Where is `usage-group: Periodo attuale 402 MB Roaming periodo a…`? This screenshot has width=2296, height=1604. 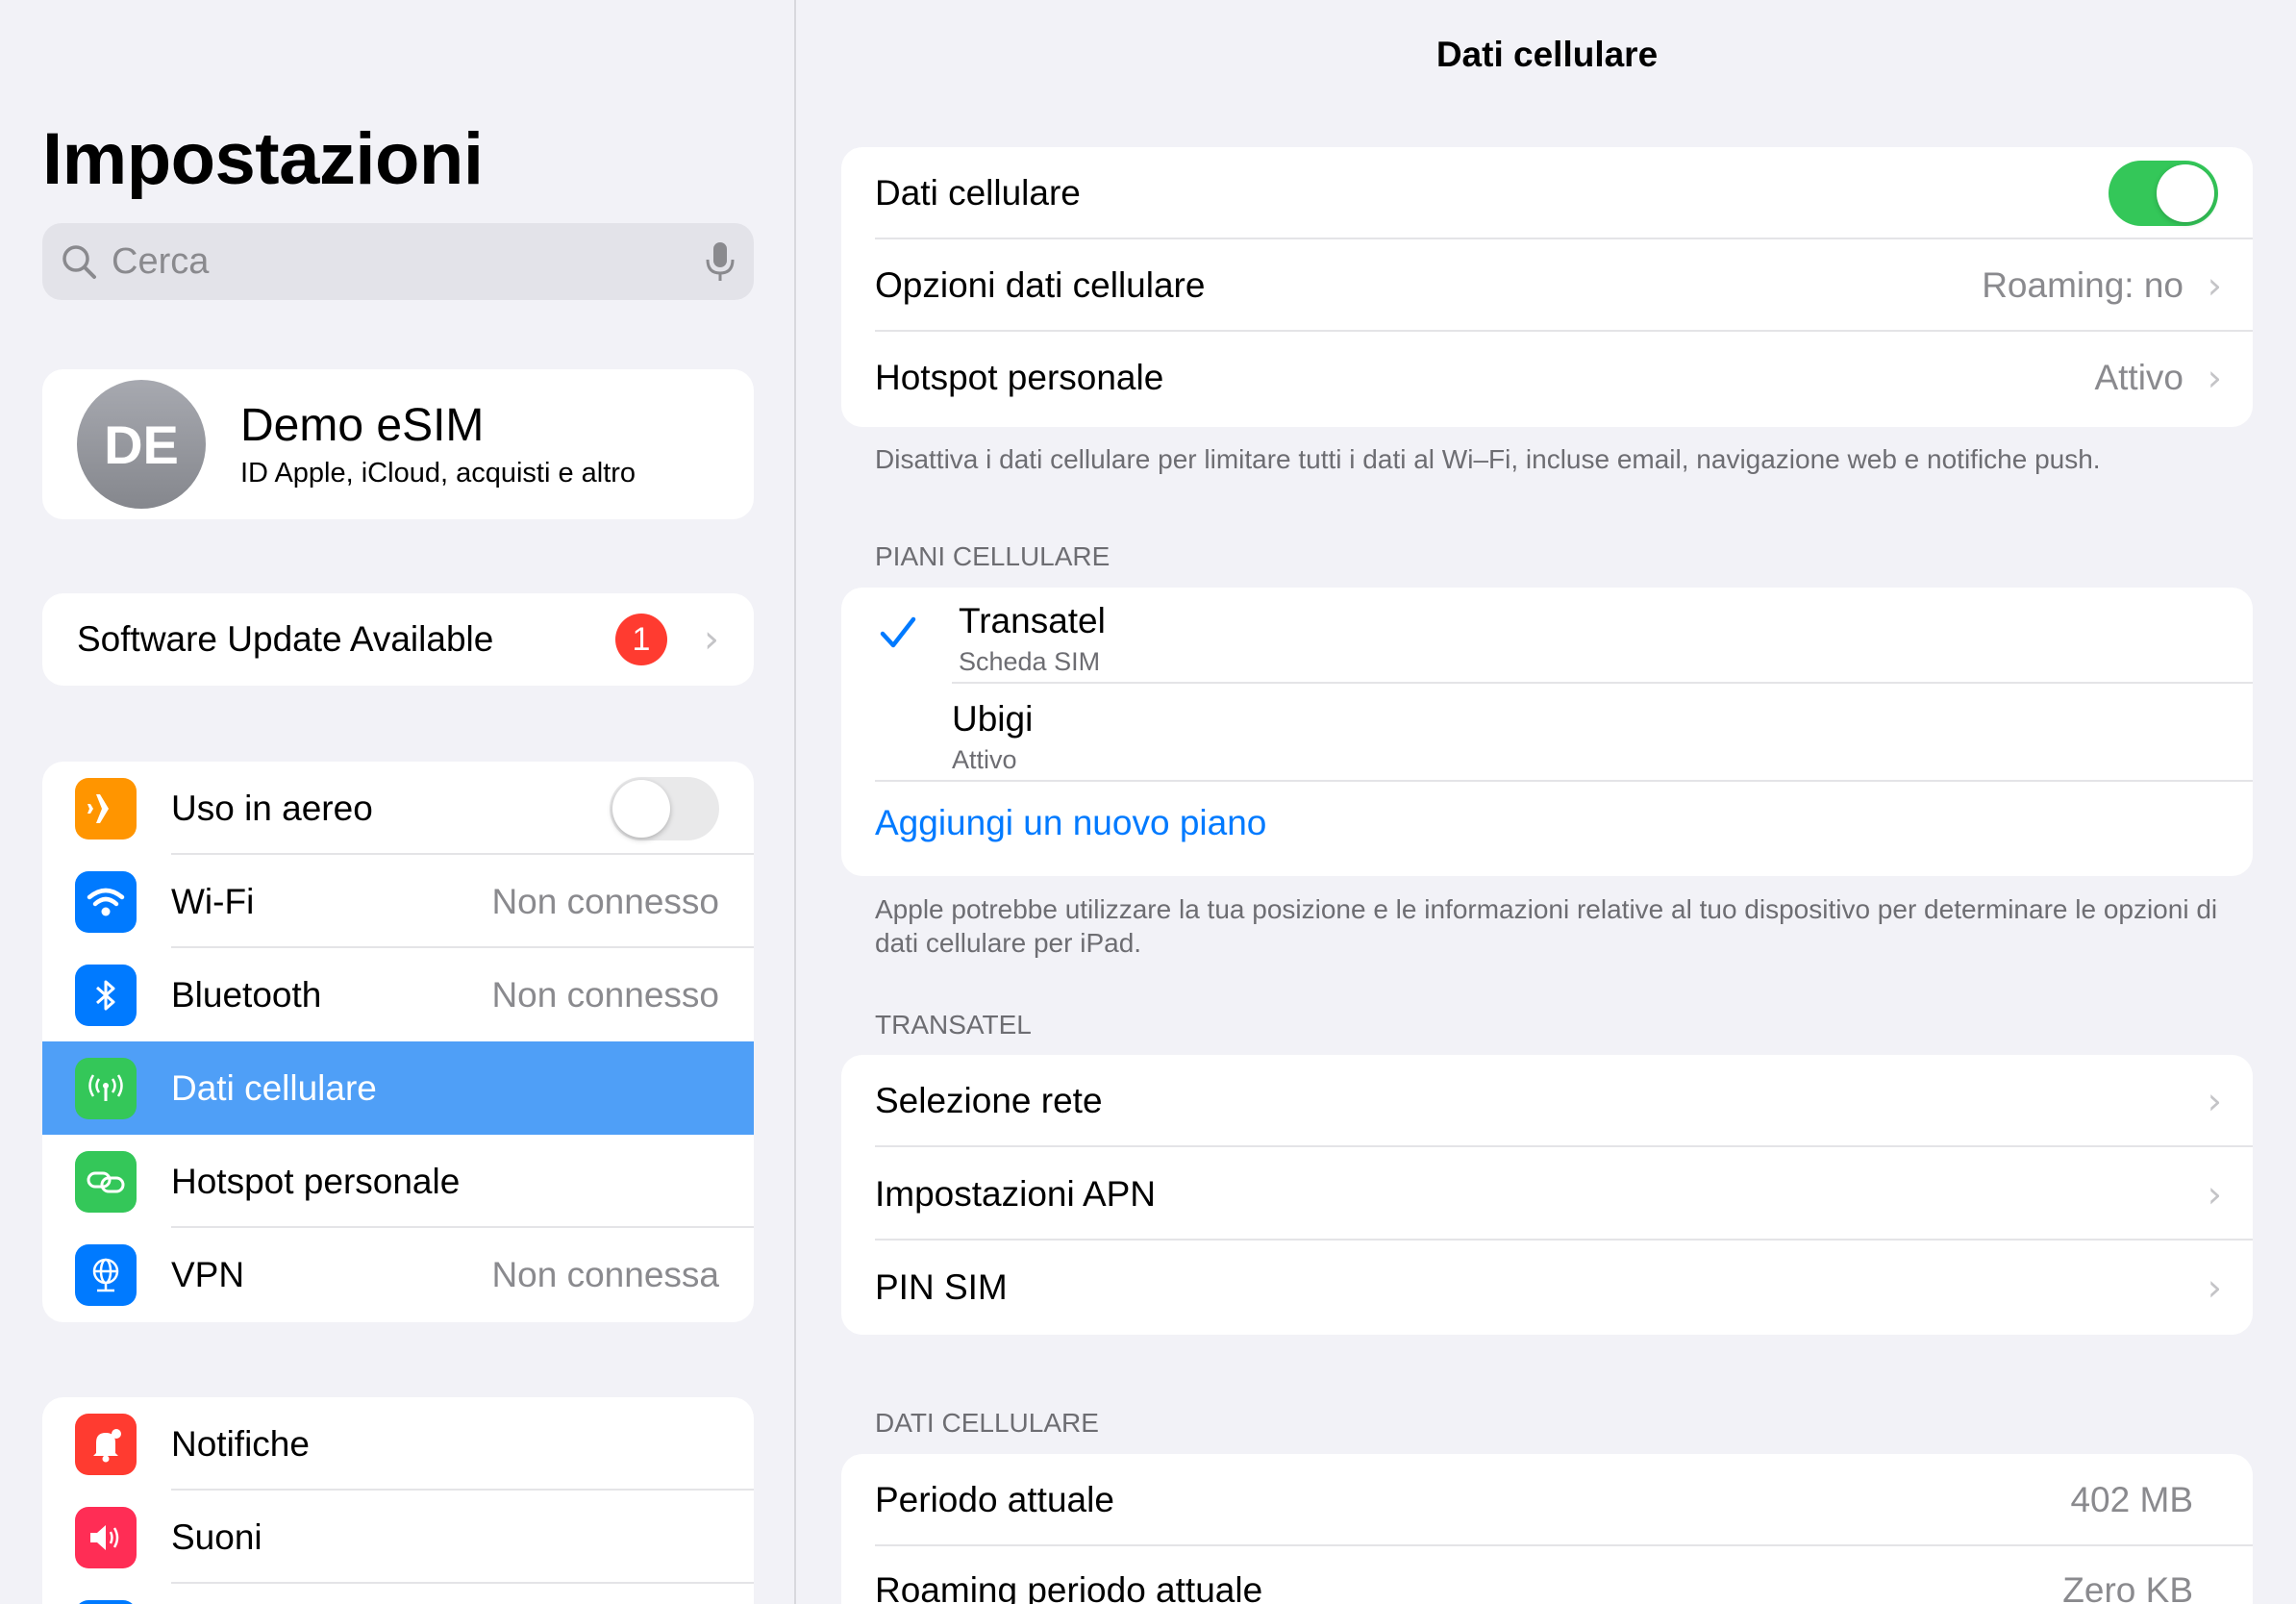
usage-group: Periodo attuale 402 MB Roaming periodo a… is located at coordinates (1547, 1529).